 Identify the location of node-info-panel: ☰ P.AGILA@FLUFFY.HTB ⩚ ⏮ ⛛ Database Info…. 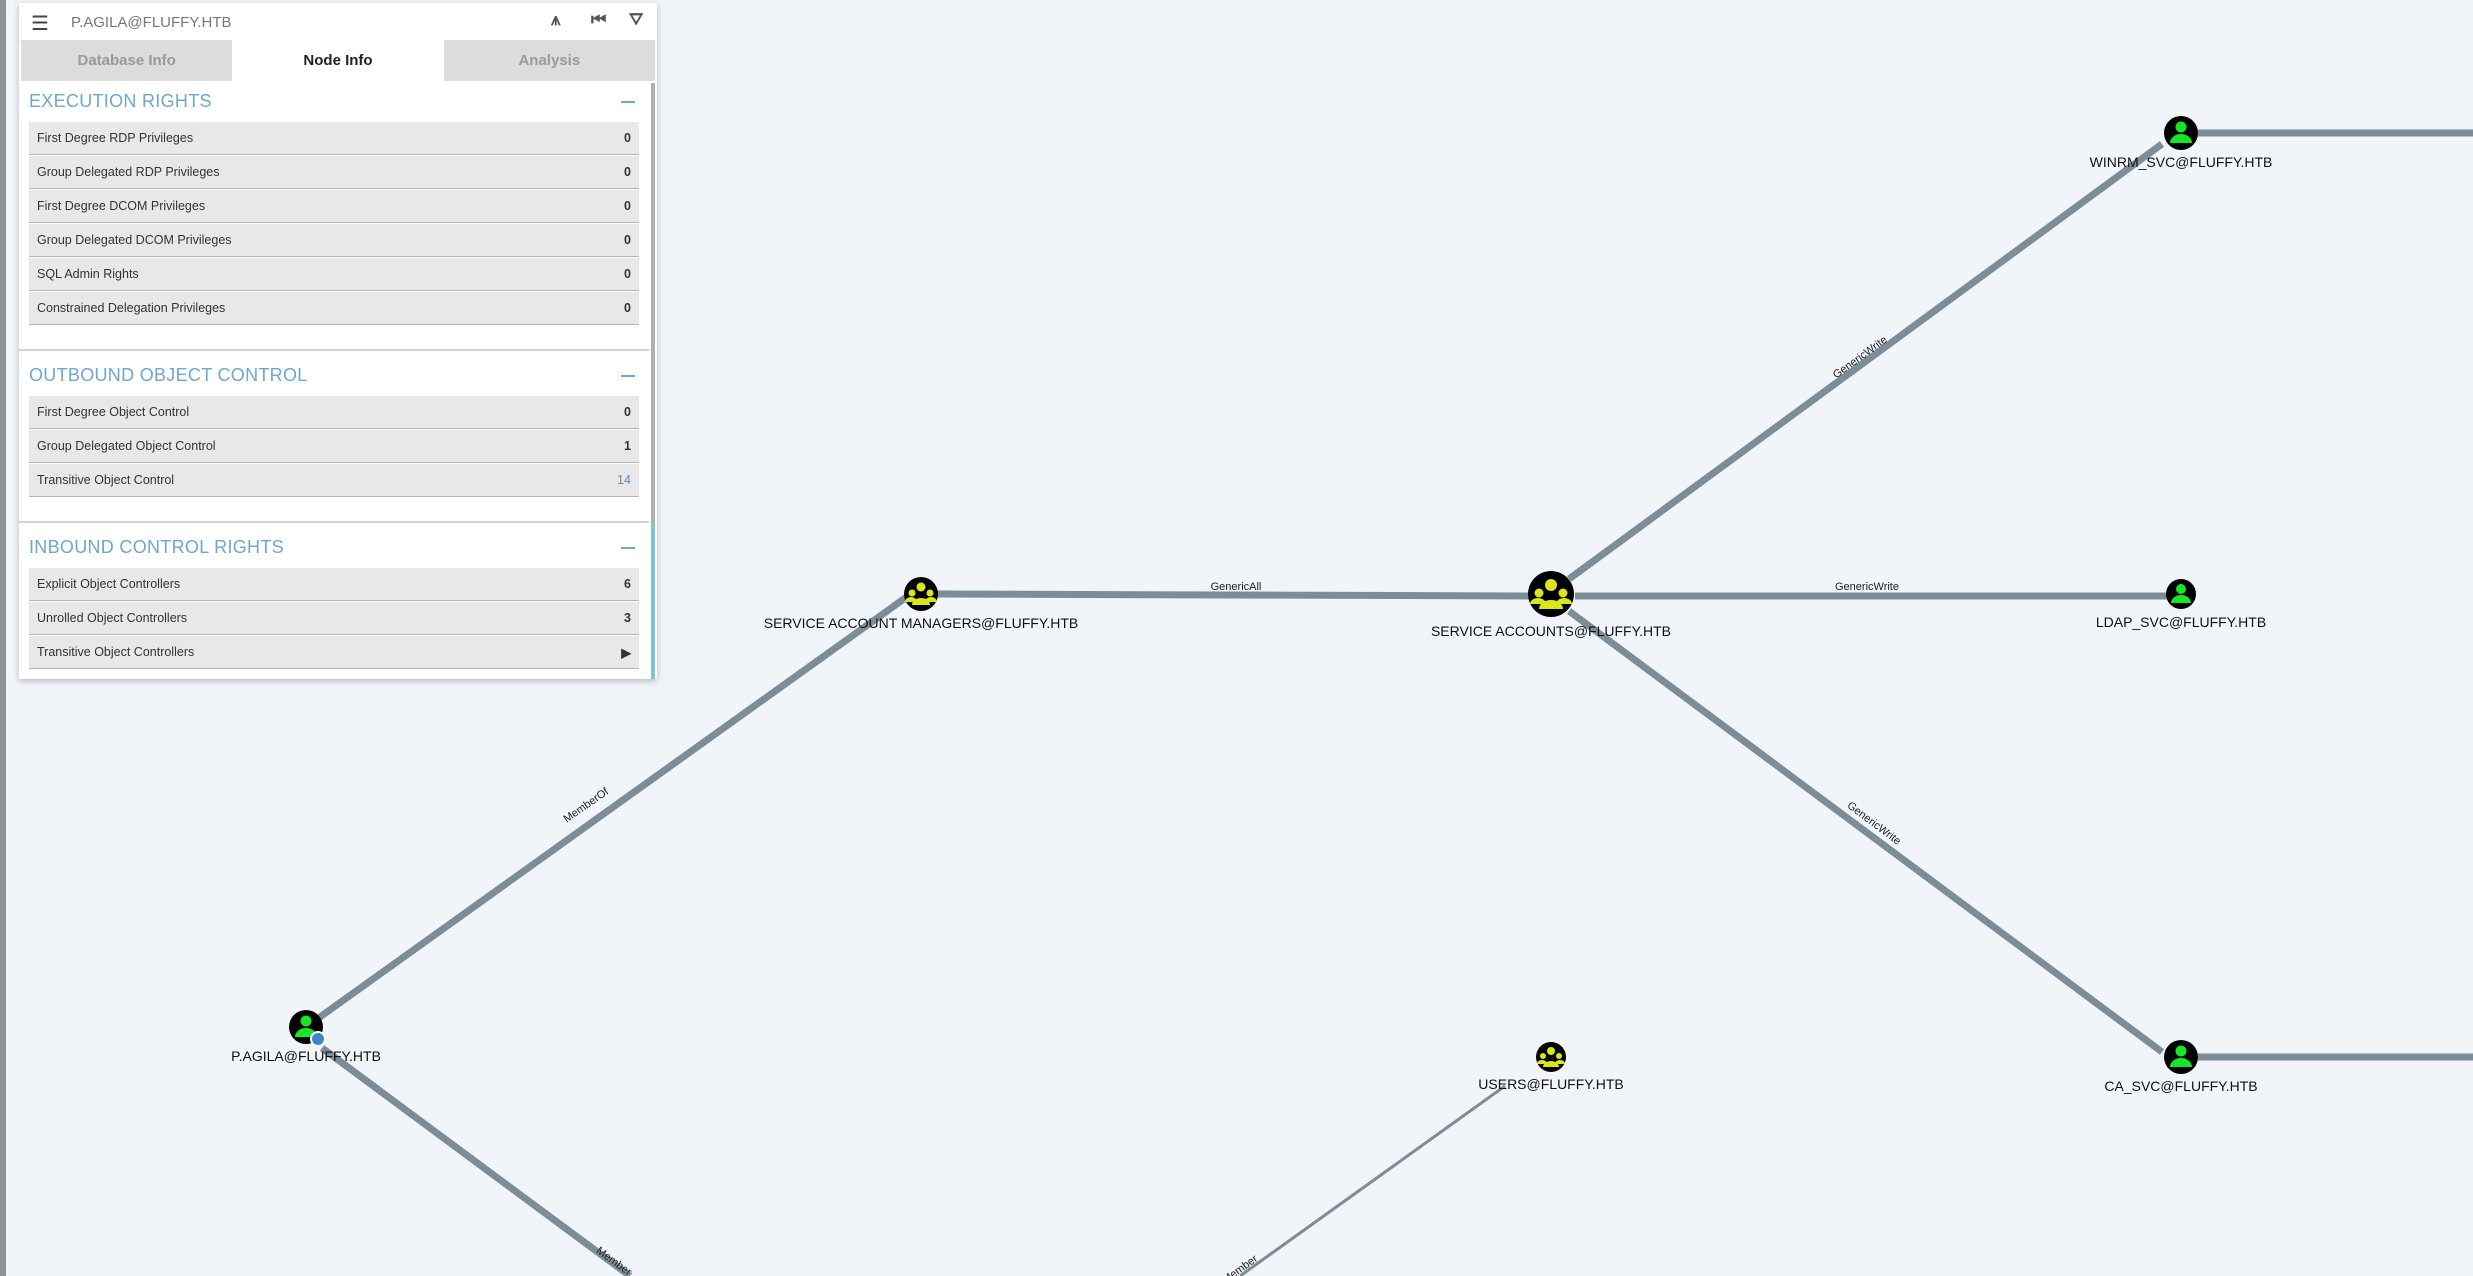
(338, 341).